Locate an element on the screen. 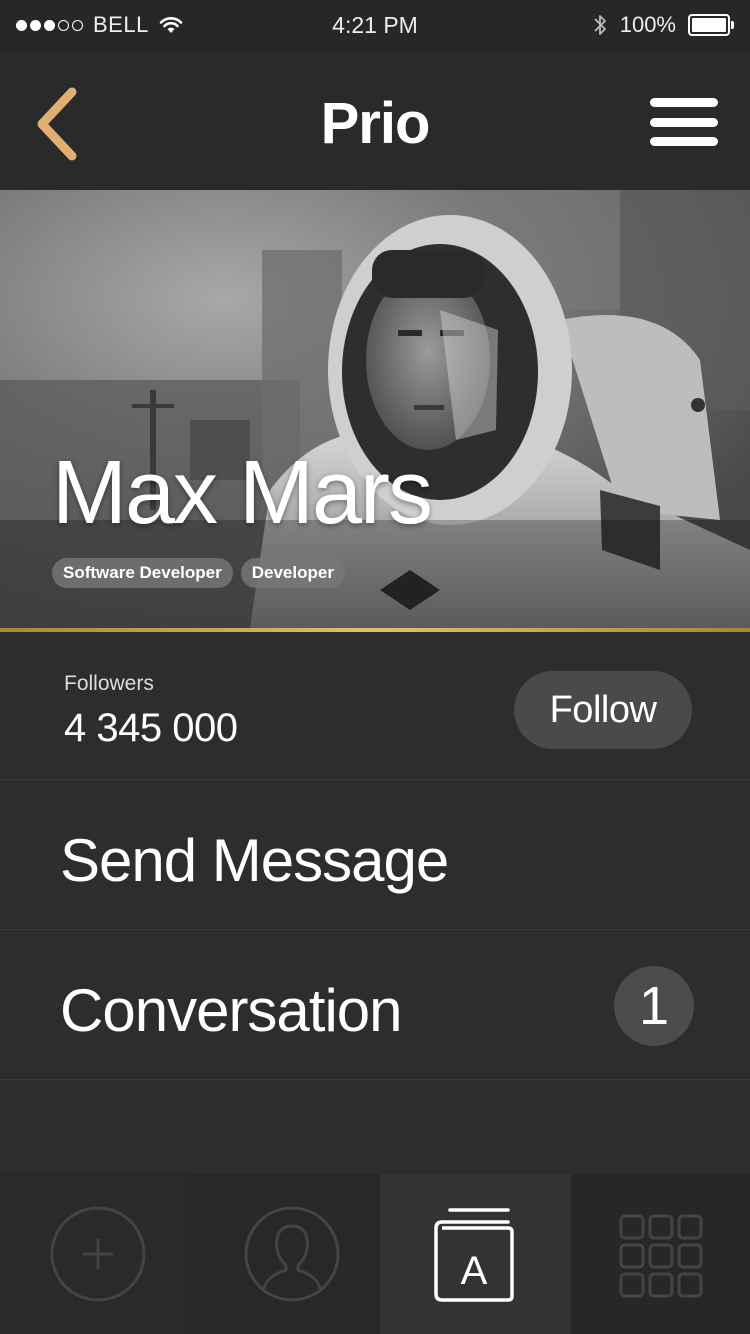 The height and width of the screenshot is (1334, 750). followers-count: 4 345 000 is located at coordinates (151, 728).